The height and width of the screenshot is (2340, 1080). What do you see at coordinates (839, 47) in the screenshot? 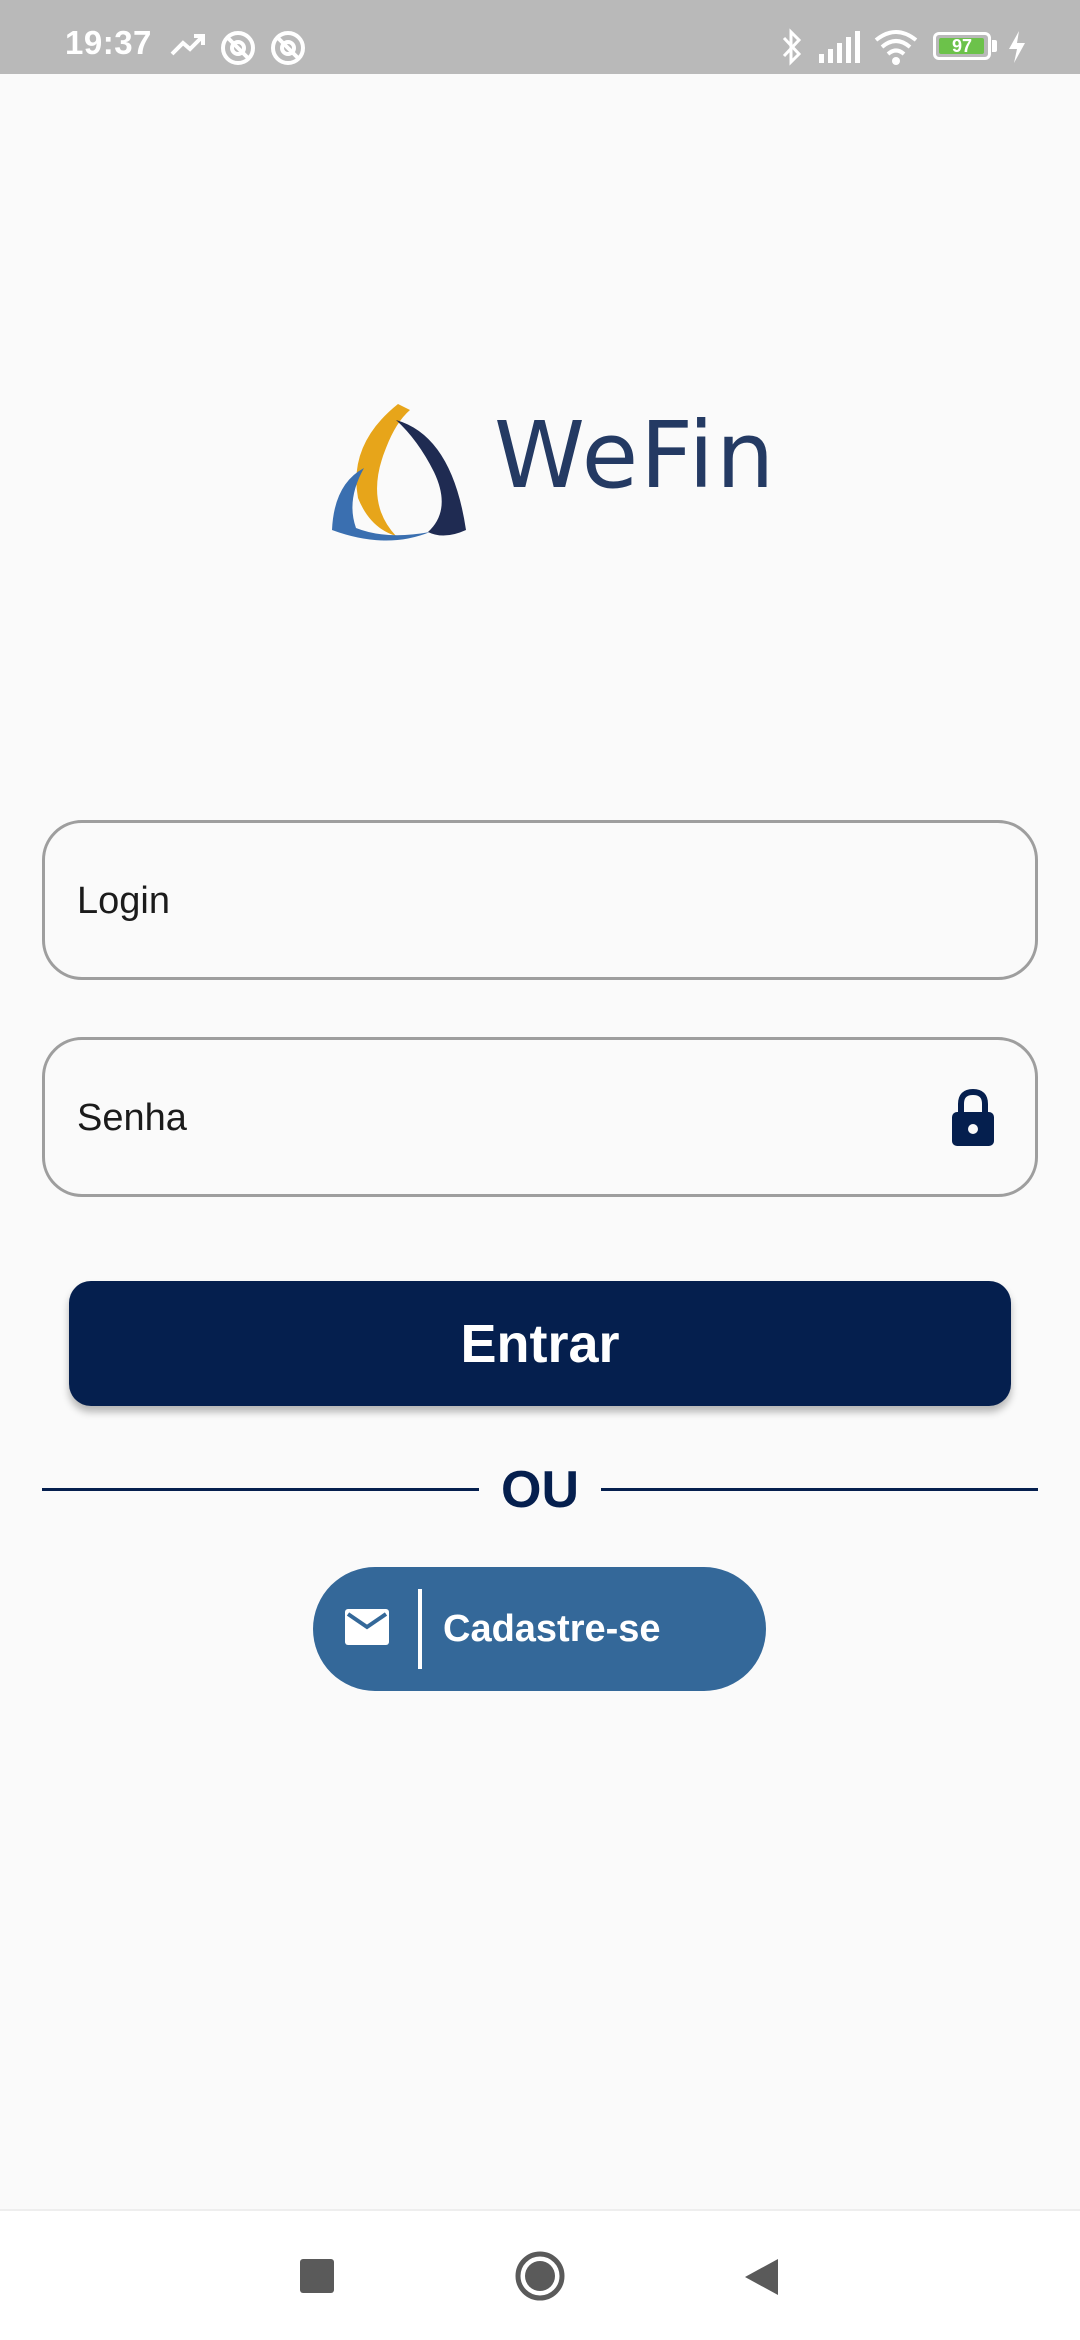
I see `signal-icon` at bounding box center [839, 47].